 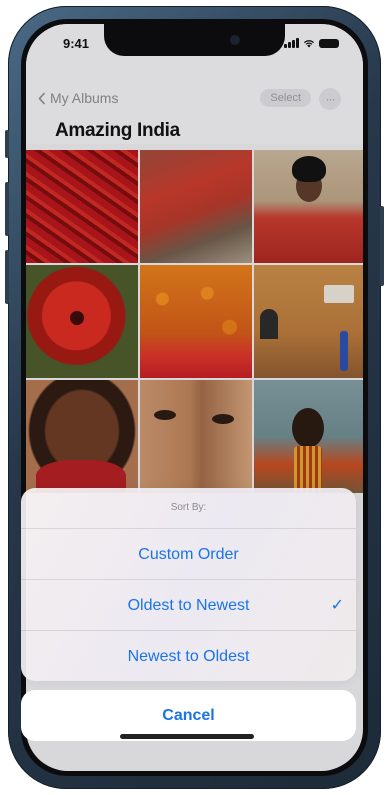 I want to click on sort-option-custom-order: Custom Order, so click(x=188, y=554).